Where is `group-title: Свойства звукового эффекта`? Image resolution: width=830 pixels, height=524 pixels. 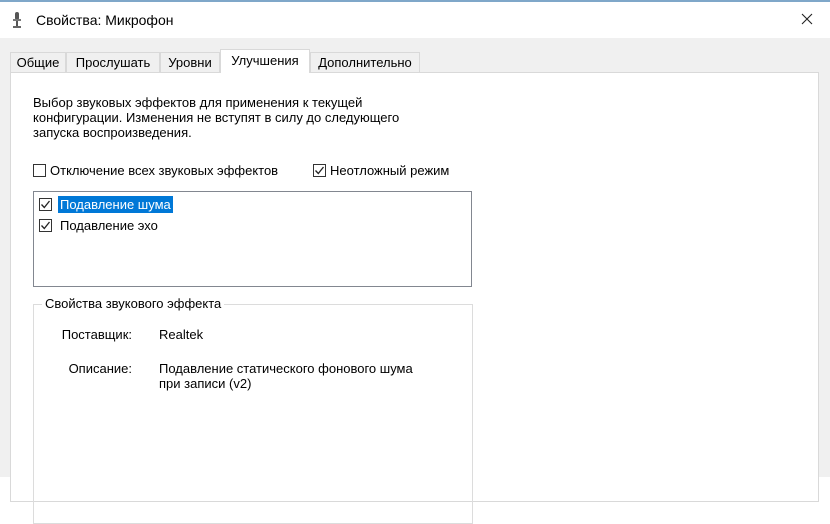
group-title: Свойства звукового эффекта is located at coordinates (133, 303).